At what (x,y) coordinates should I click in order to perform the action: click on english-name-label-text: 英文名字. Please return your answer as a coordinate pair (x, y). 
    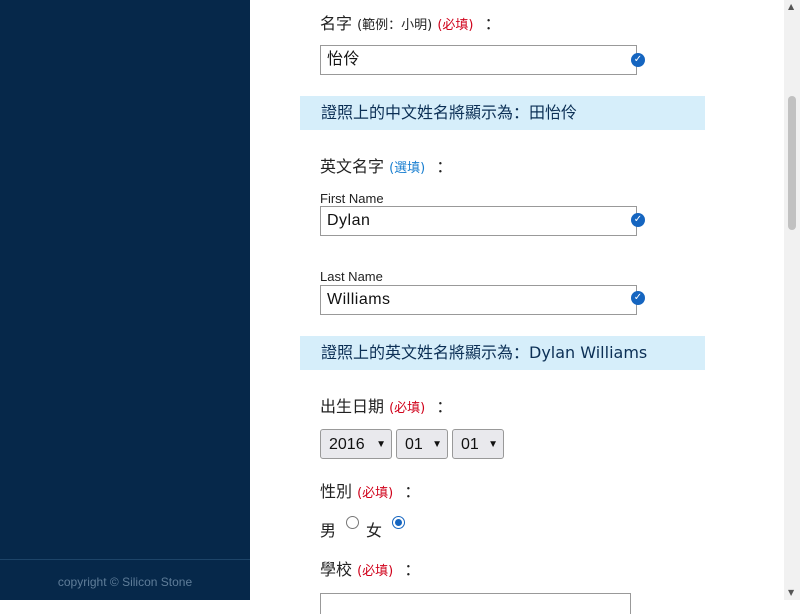
    Looking at the image, I should click on (352, 166).